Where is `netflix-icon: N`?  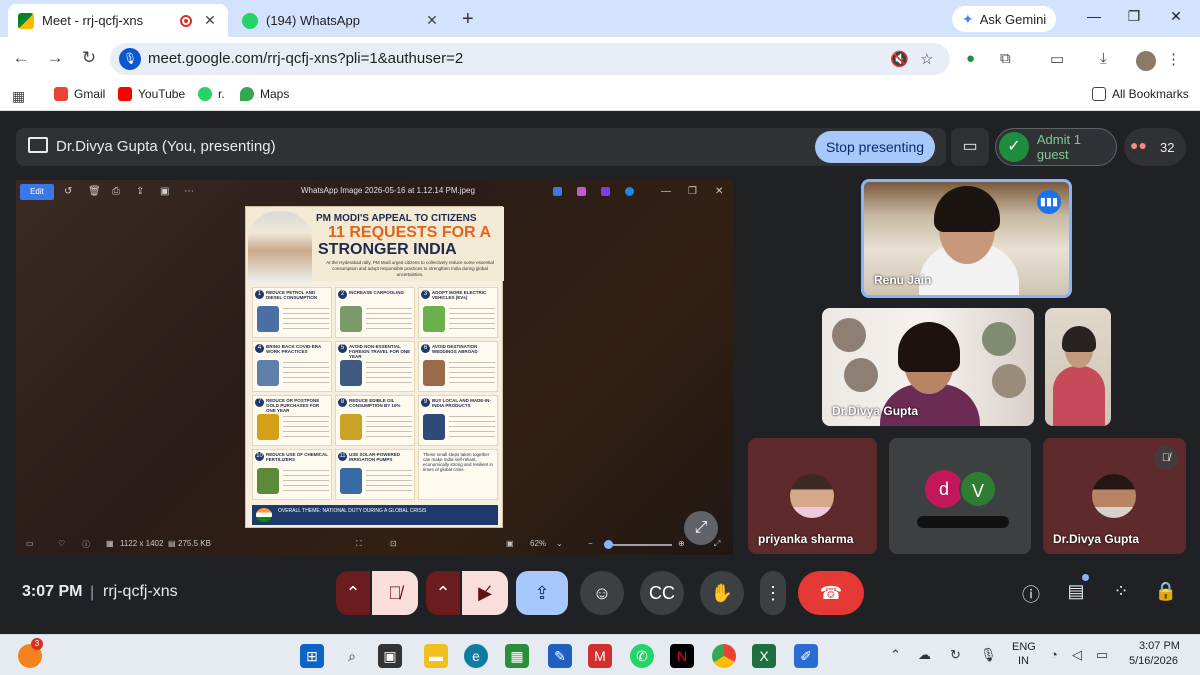
netflix-icon: N is located at coordinates (682, 656).